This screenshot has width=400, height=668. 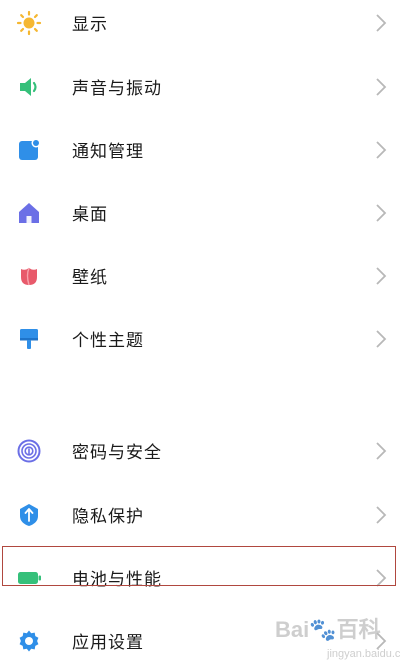 What do you see at coordinates (29, 23) in the screenshot?
I see `sun-icon` at bounding box center [29, 23].